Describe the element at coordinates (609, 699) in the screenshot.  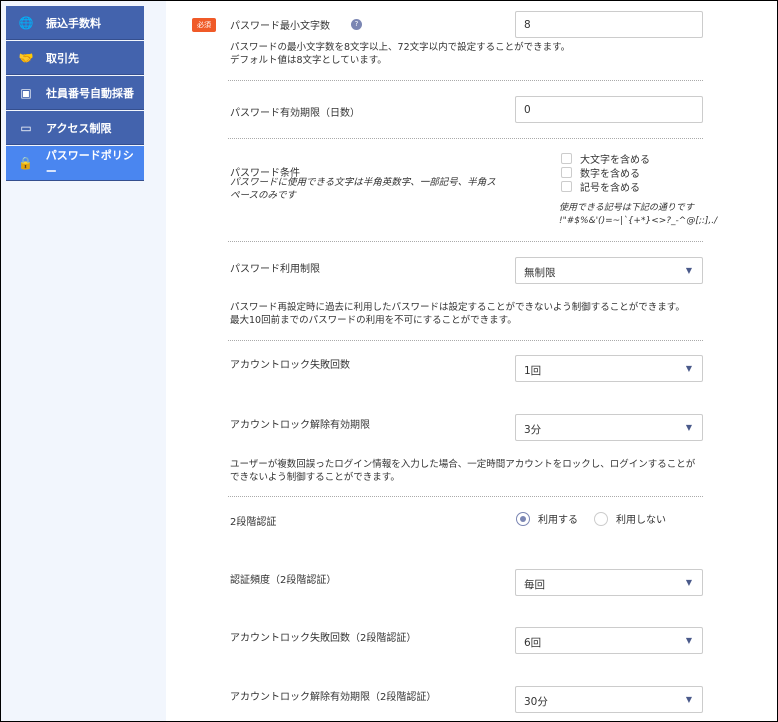
I see `tf-lock-expiry-select: 30分` at that location.